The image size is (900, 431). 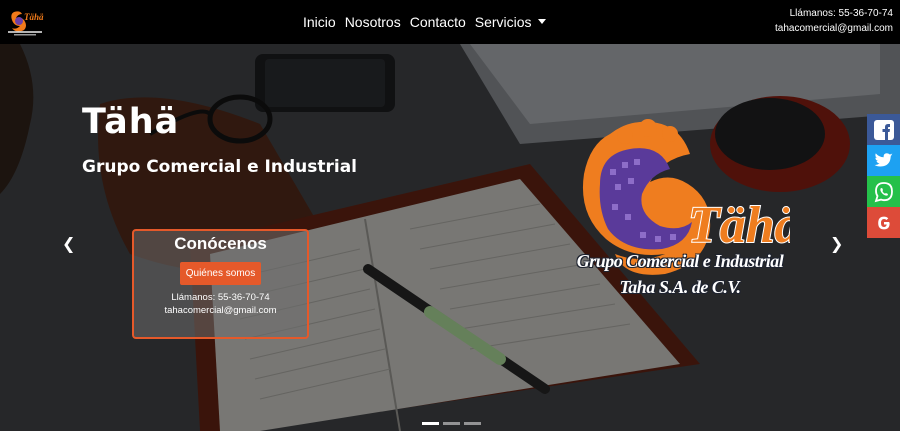 I want to click on whatsapp-share-button, so click(x=883, y=191).